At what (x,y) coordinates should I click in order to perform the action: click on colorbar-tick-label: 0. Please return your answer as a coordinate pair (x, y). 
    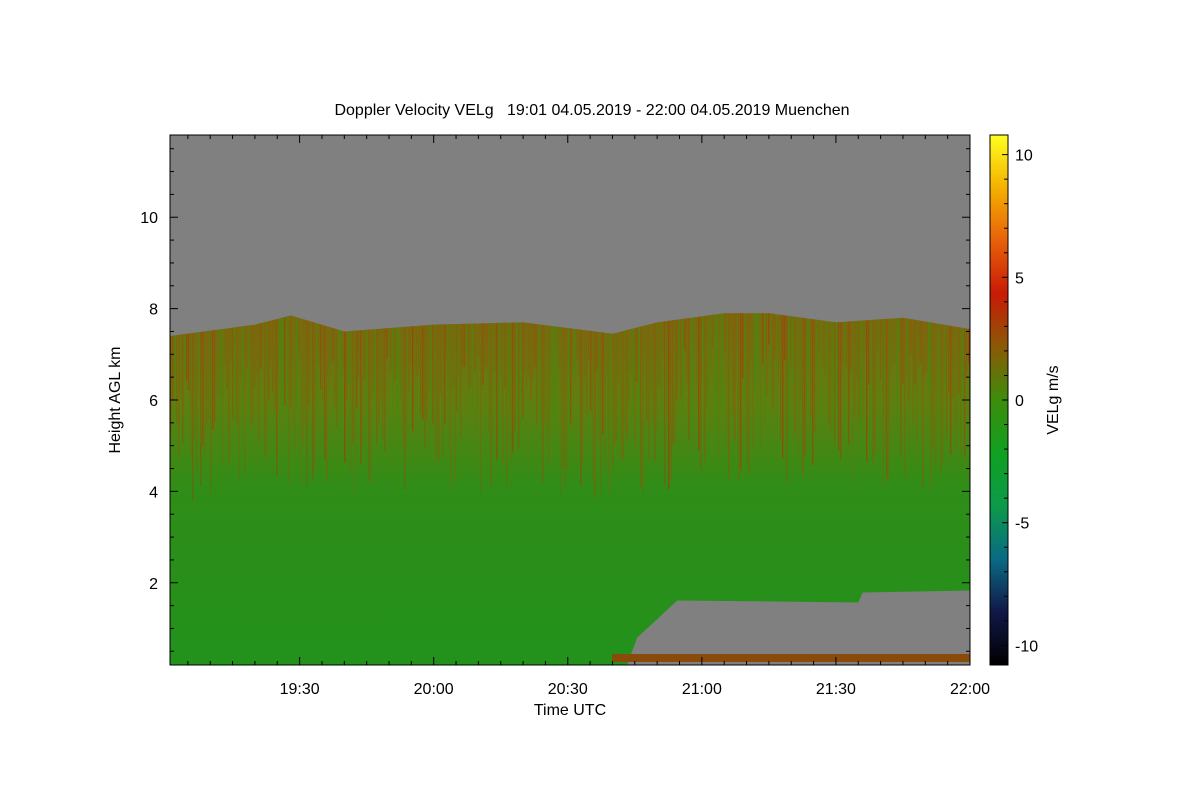
    Looking at the image, I should click on (1019, 401).